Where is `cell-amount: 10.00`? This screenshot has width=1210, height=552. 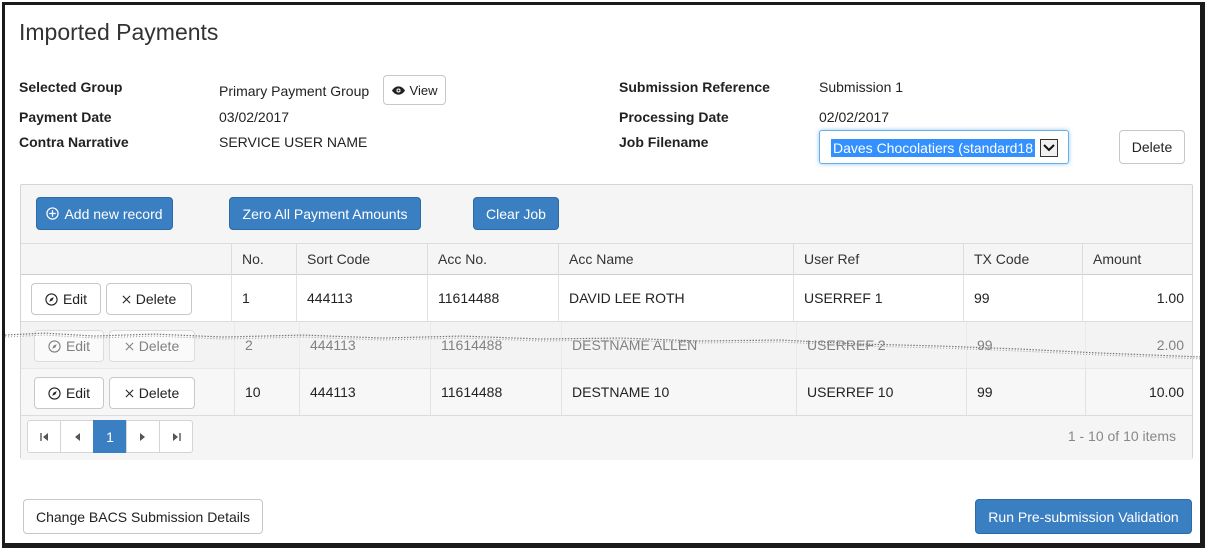 cell-amount: 10.00 is located at coordinates (1138, 392).